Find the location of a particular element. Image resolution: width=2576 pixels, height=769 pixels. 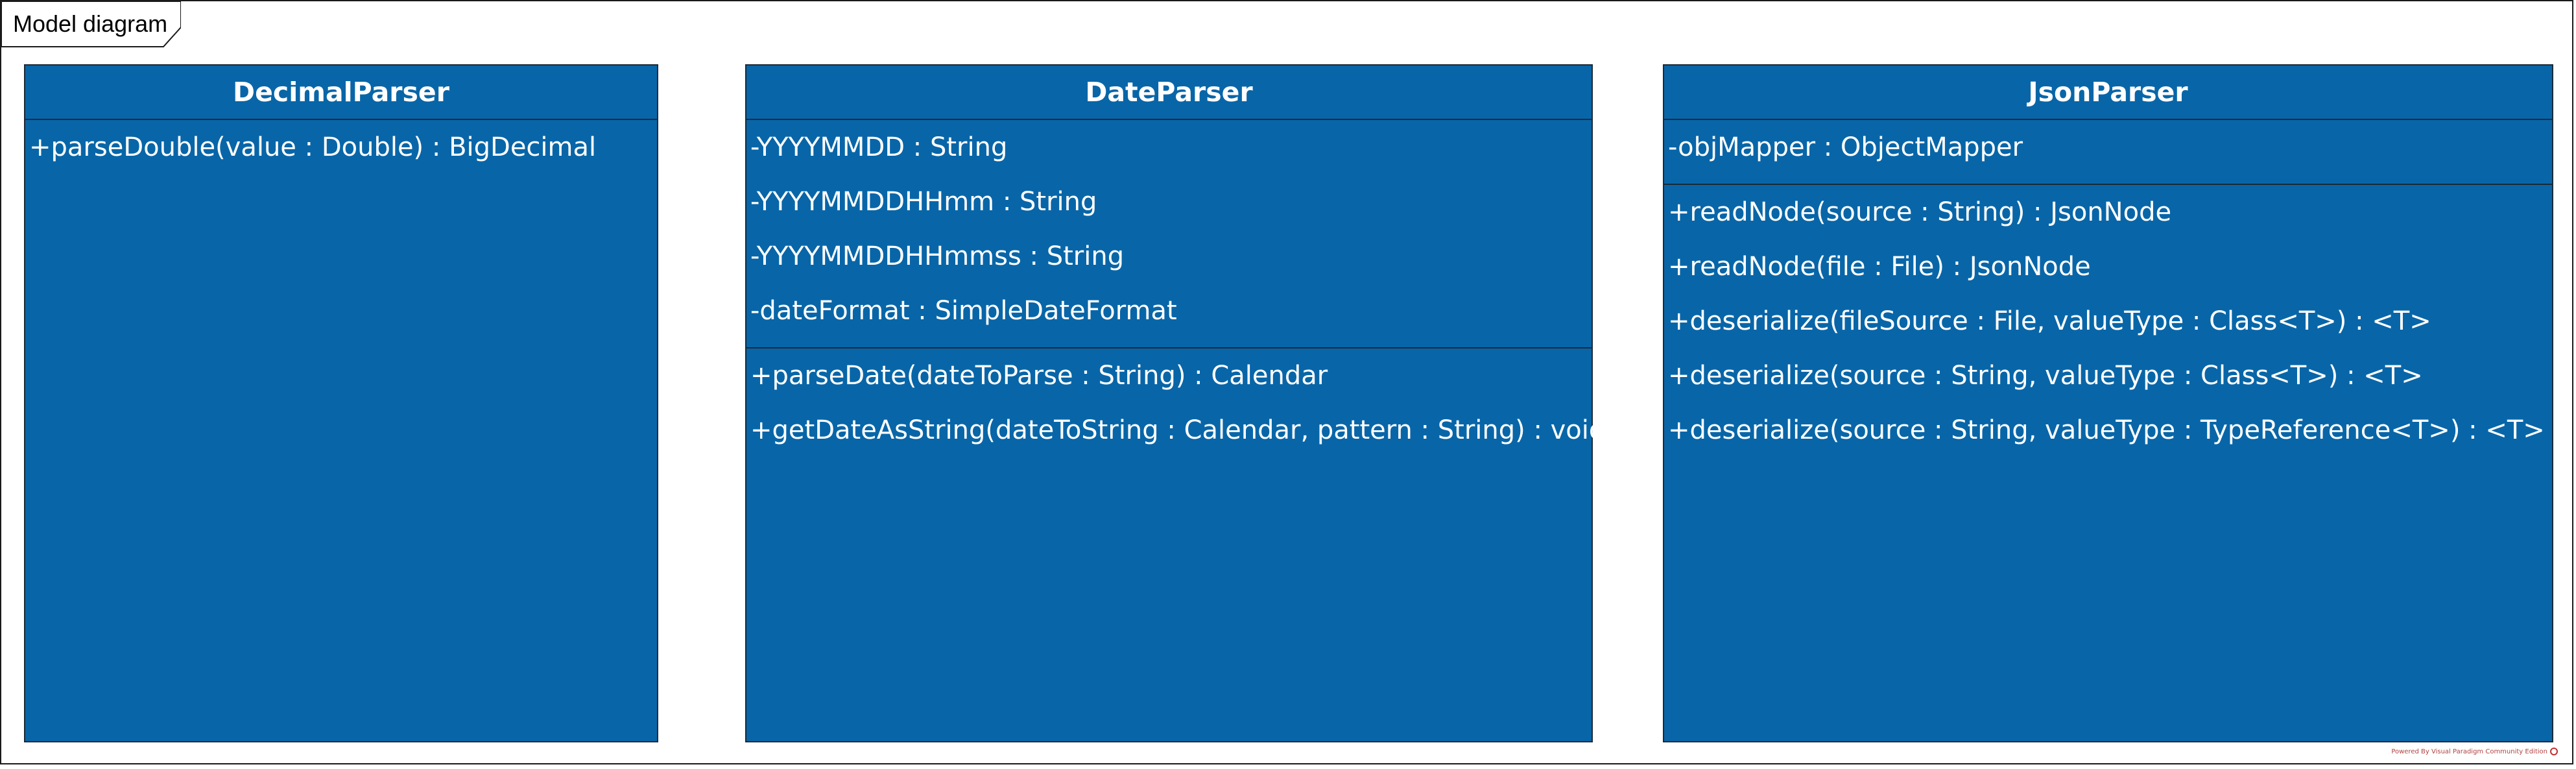

attributes-compartment: -objMapper : ObjectMapper is located at coordinates (2108, 152).